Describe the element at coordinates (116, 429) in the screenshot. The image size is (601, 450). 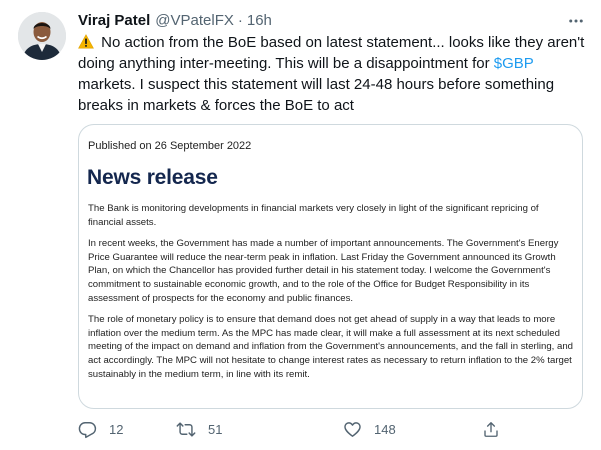
I see `reply-count: 12` at that location.